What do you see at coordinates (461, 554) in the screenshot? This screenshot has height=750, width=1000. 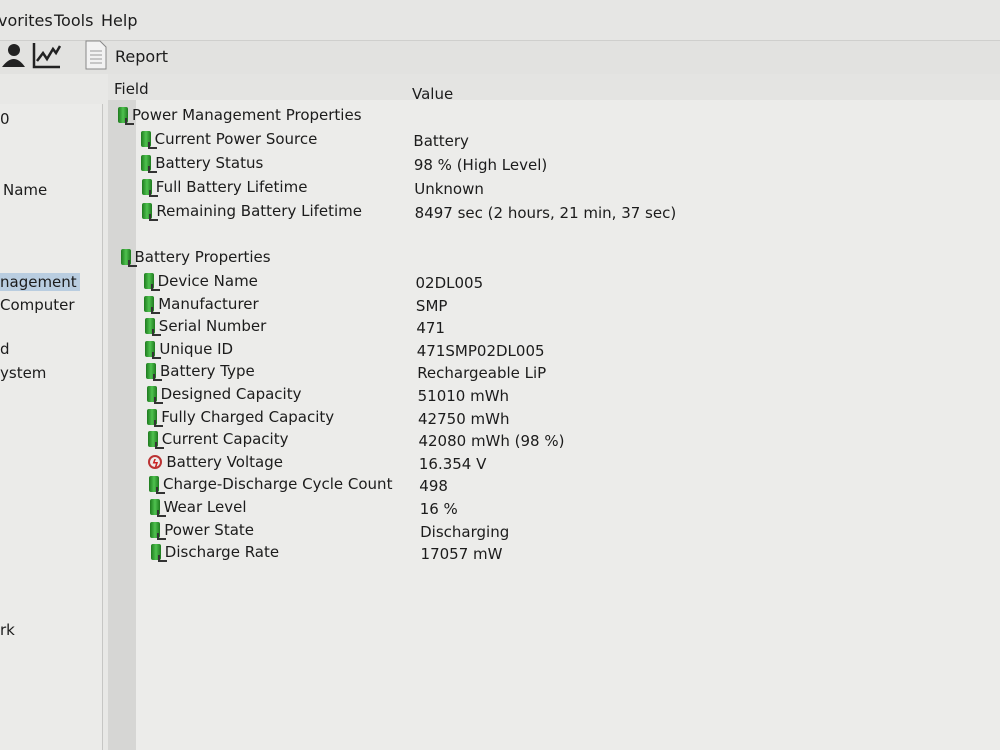 I see `field-value: 17057 mW` at bounding box center [461, 554].